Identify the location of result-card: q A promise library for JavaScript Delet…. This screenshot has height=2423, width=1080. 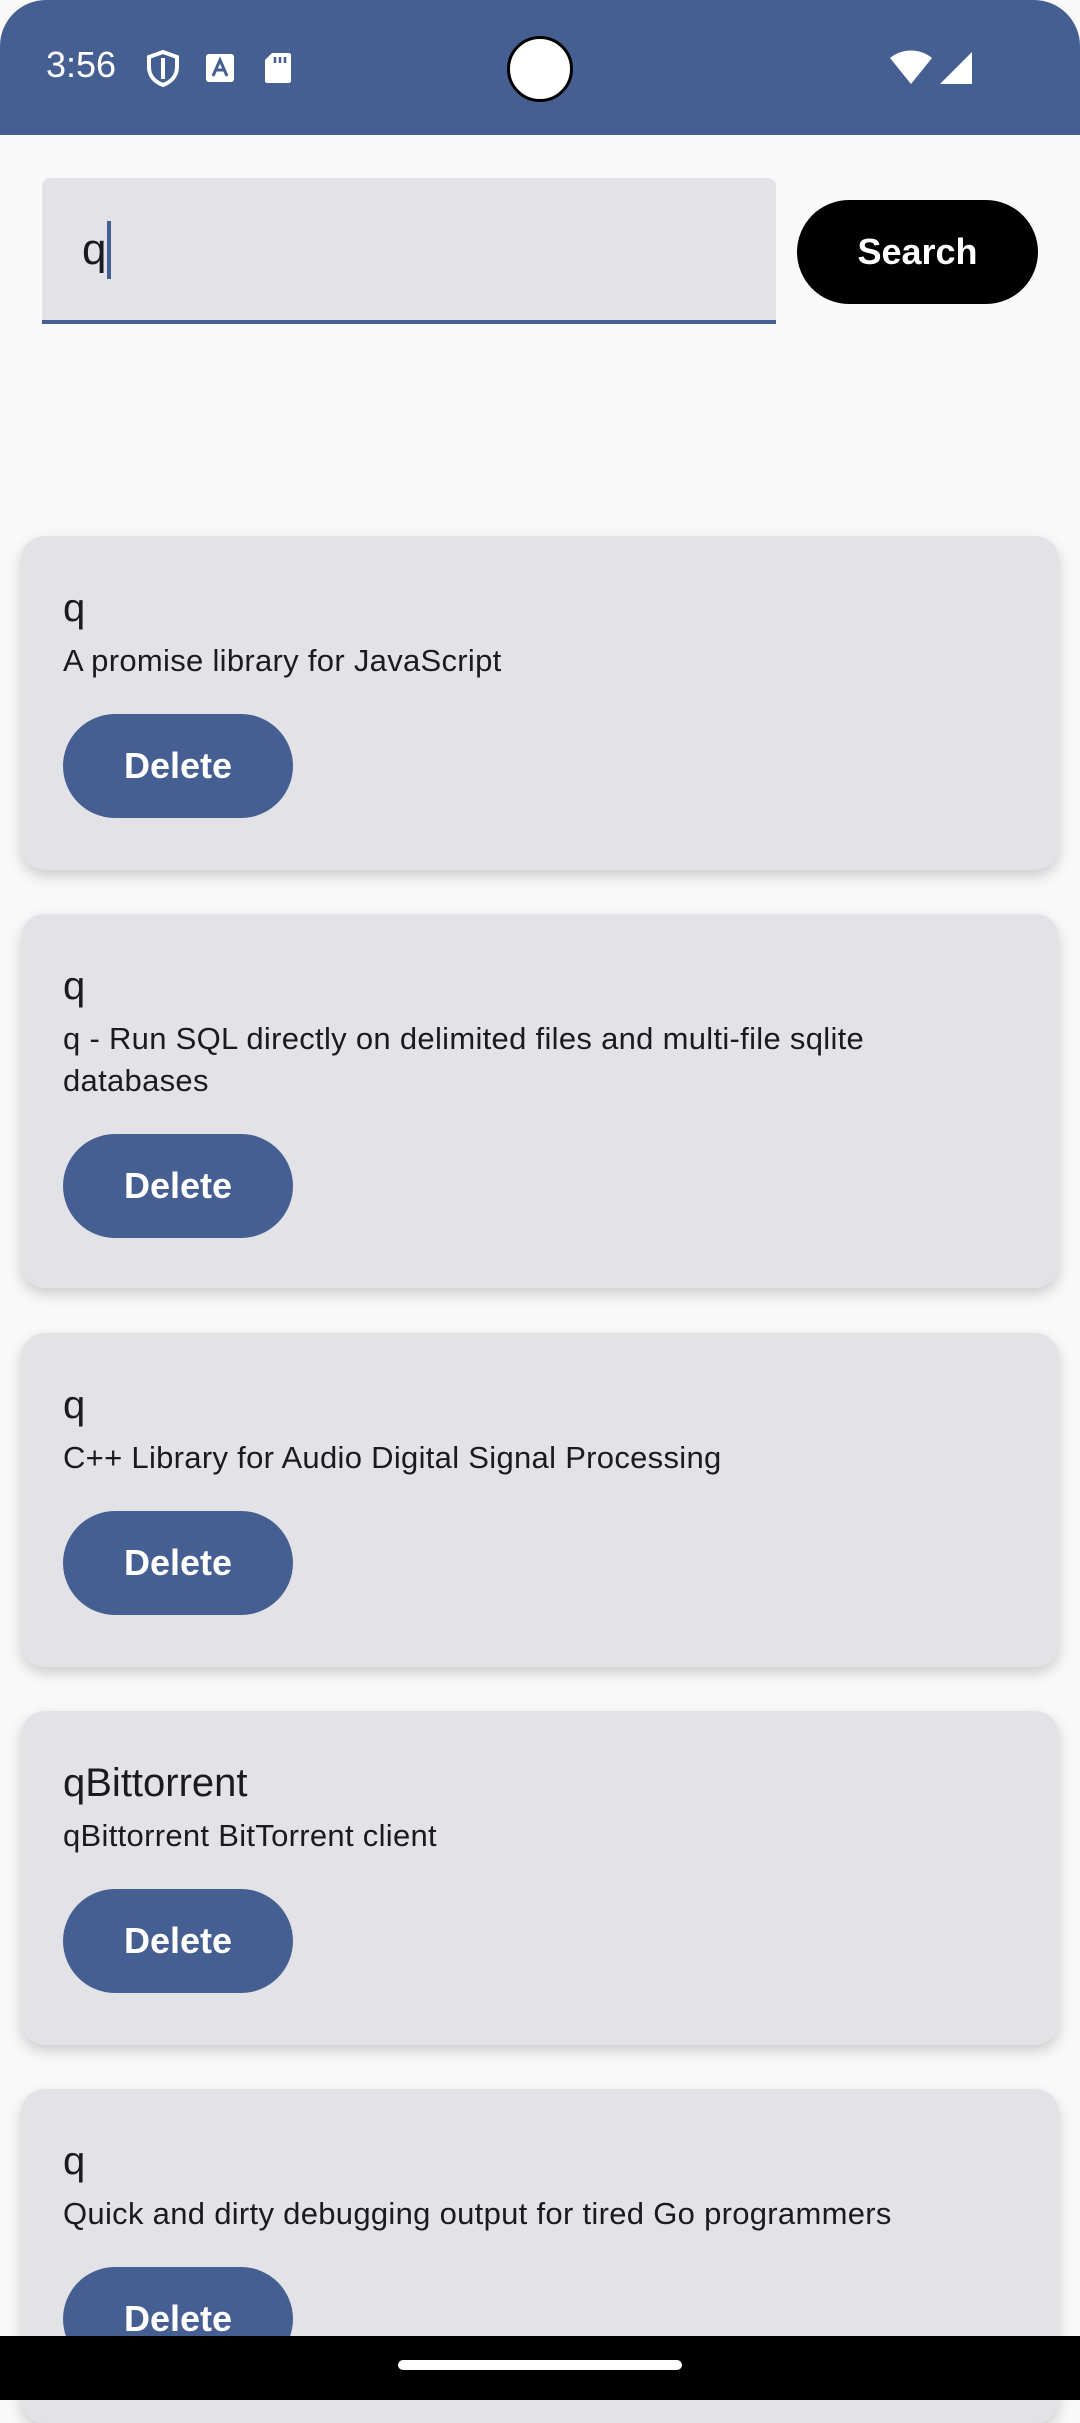
(540, 703).